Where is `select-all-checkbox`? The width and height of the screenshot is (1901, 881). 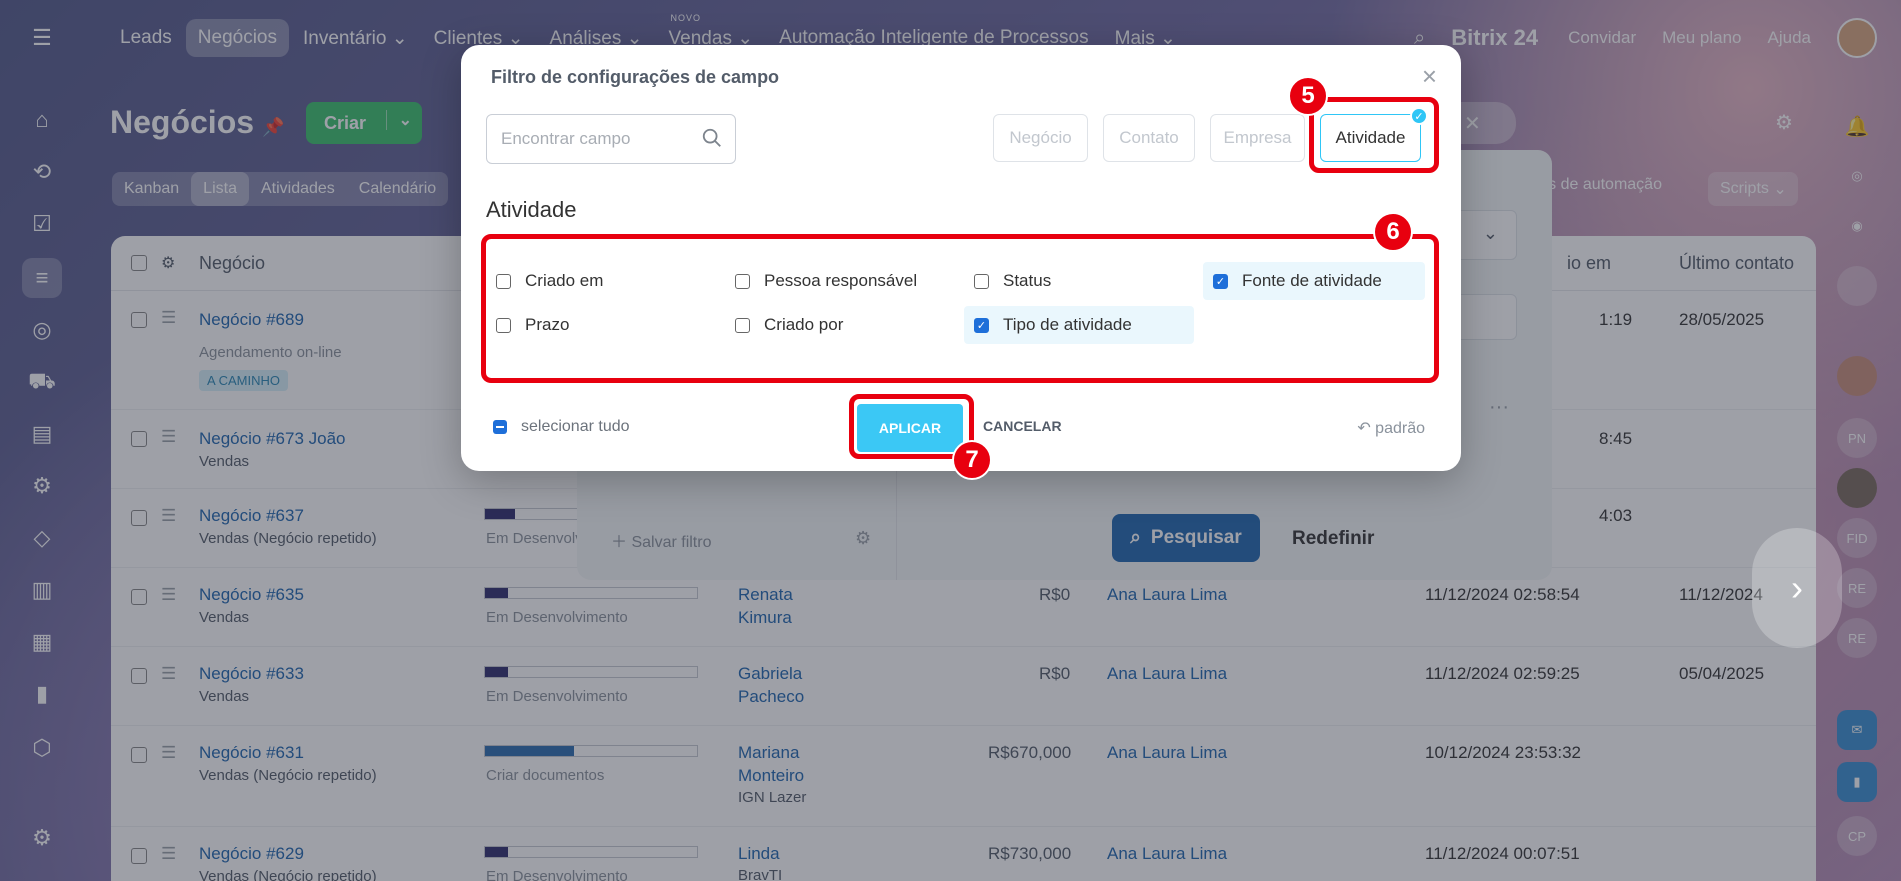 select-all-checkbox is located at coordinates (500, 427).